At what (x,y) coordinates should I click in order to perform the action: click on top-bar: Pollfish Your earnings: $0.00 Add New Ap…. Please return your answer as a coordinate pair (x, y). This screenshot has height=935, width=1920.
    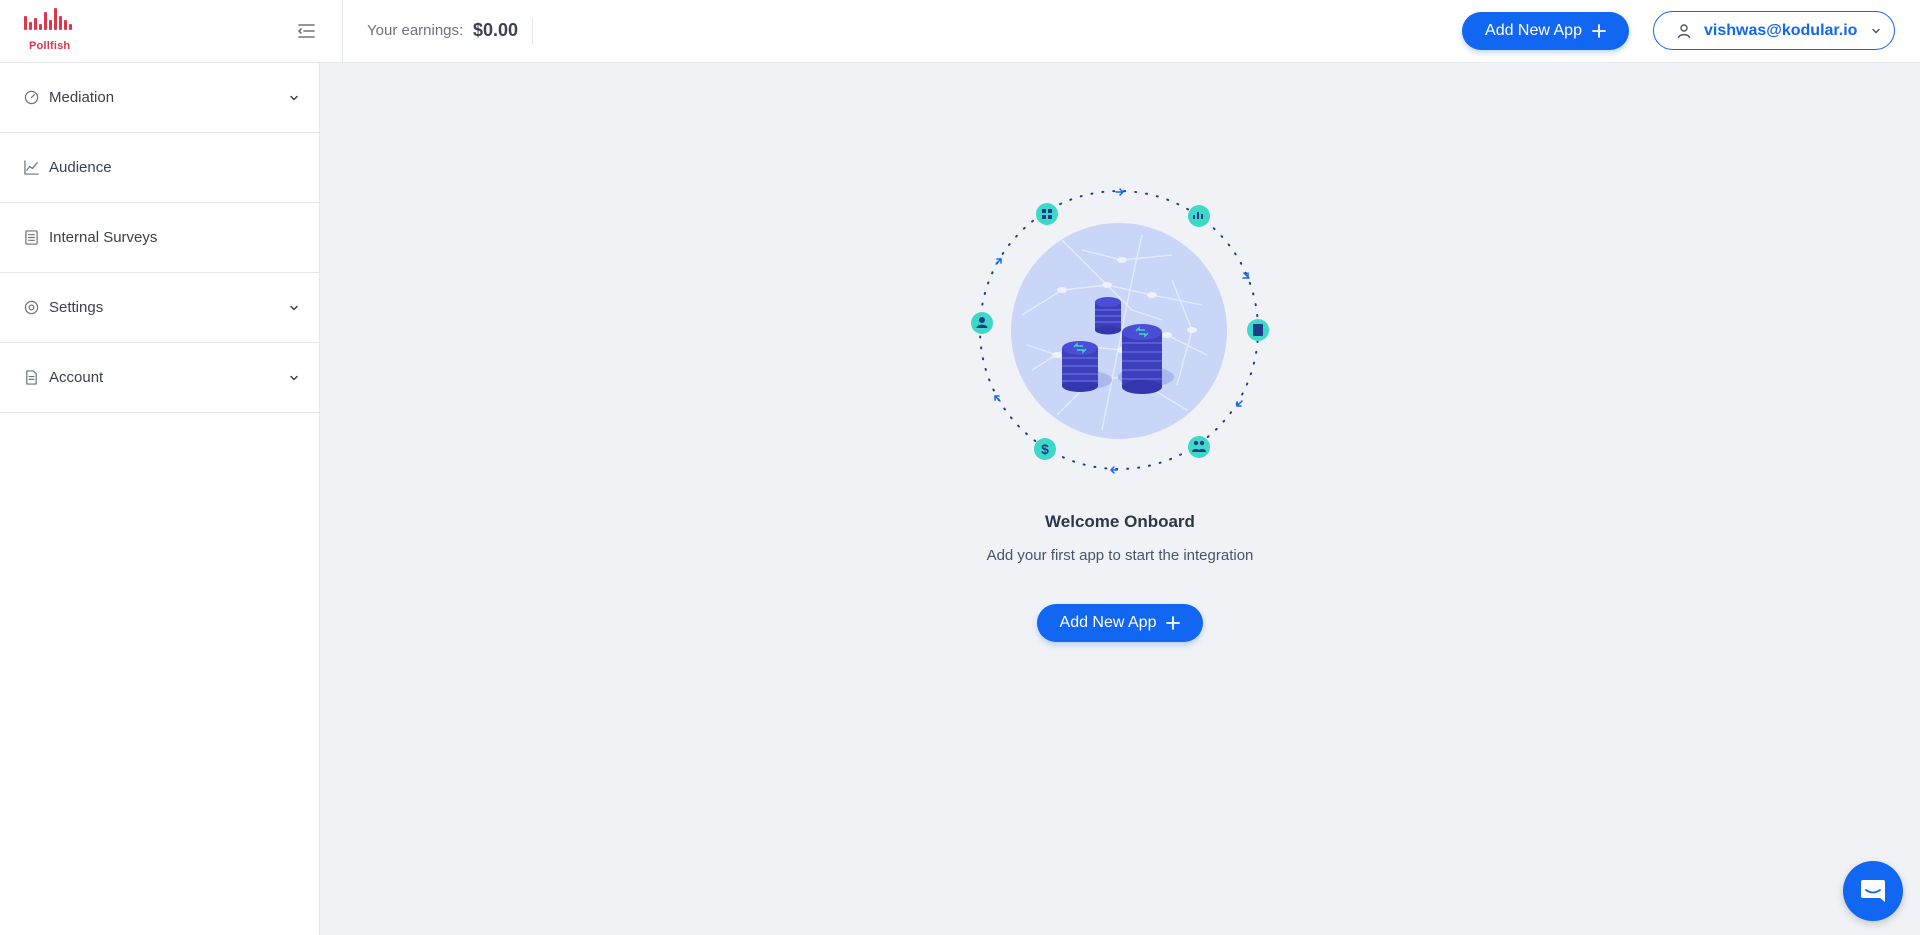
    Looking at the image, I should click on (960, 31).